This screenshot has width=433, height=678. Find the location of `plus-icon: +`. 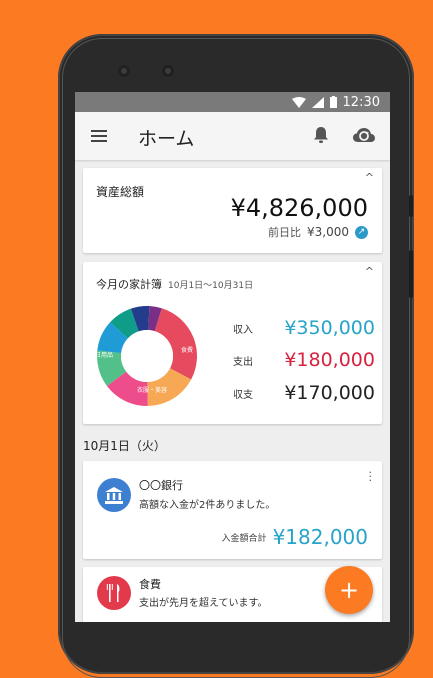

plus-icon: + is located at coordinates (349, 590).